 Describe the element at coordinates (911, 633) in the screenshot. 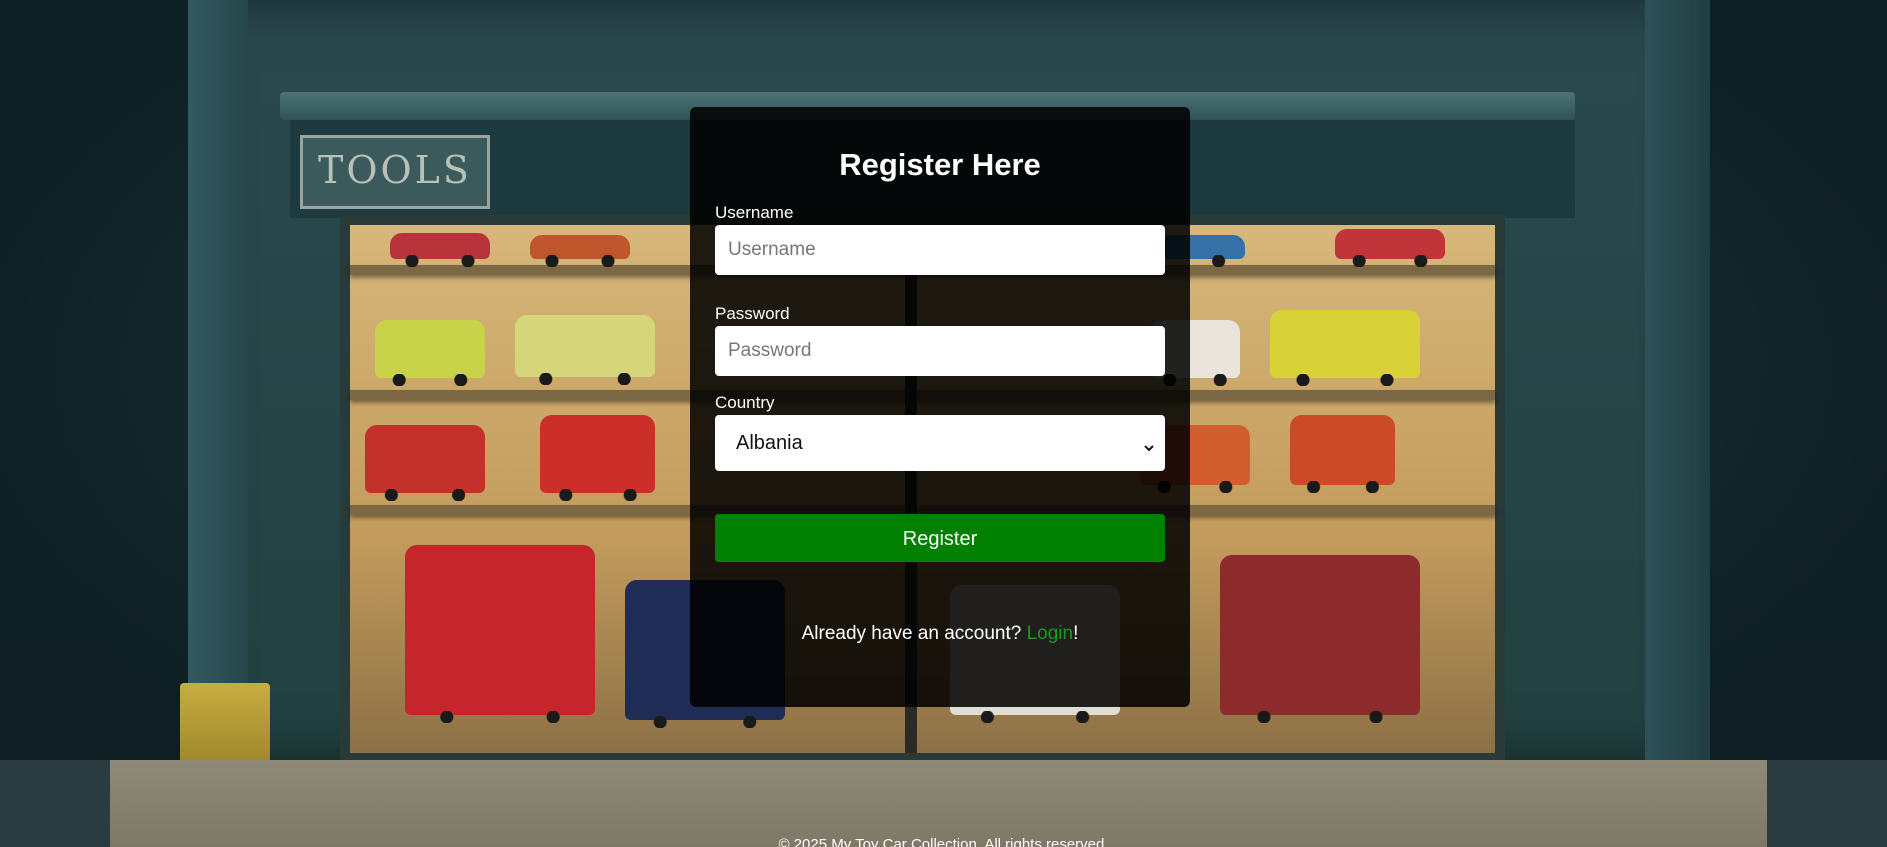

I see `login-prompt-text: Already have an account?` at that location.